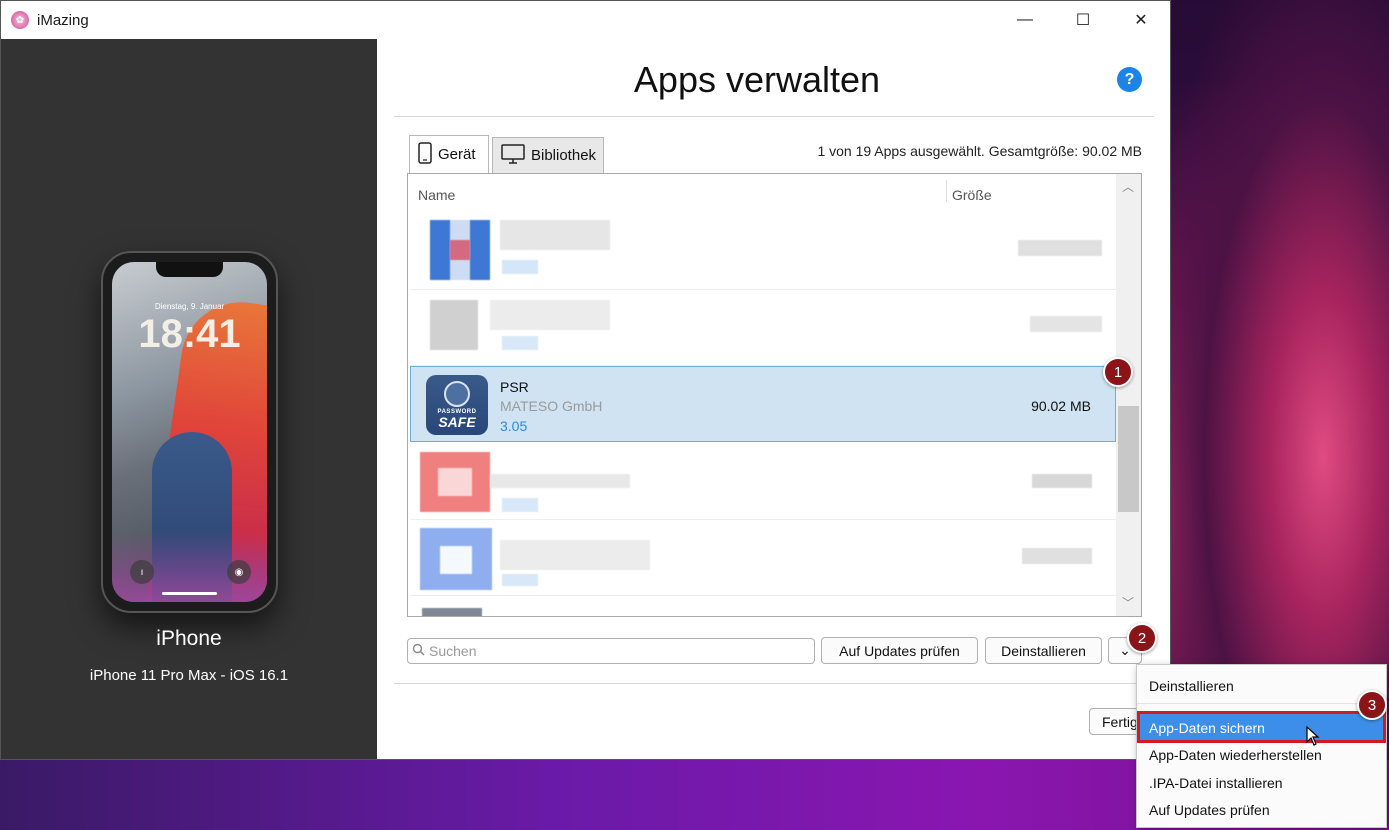 The image size is (1389, 830). What do you see at coordinates (1129, 79) in the screenshot?
I see `help-button: ?` at bounding box center [1129, 79].